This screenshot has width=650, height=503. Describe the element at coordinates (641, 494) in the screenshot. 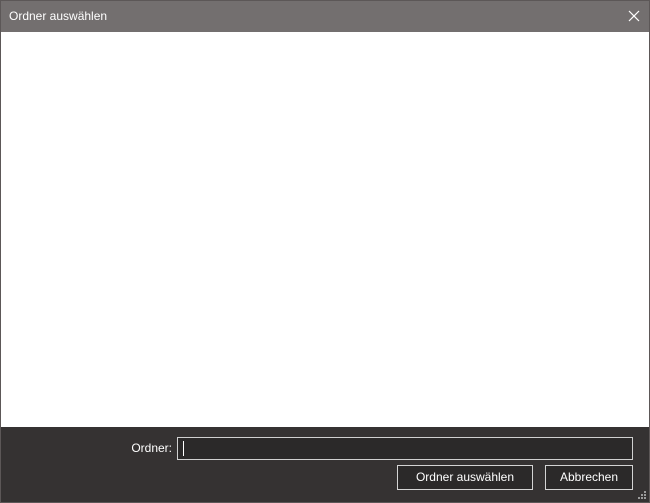

I see `resize-grip-icon` at that location.